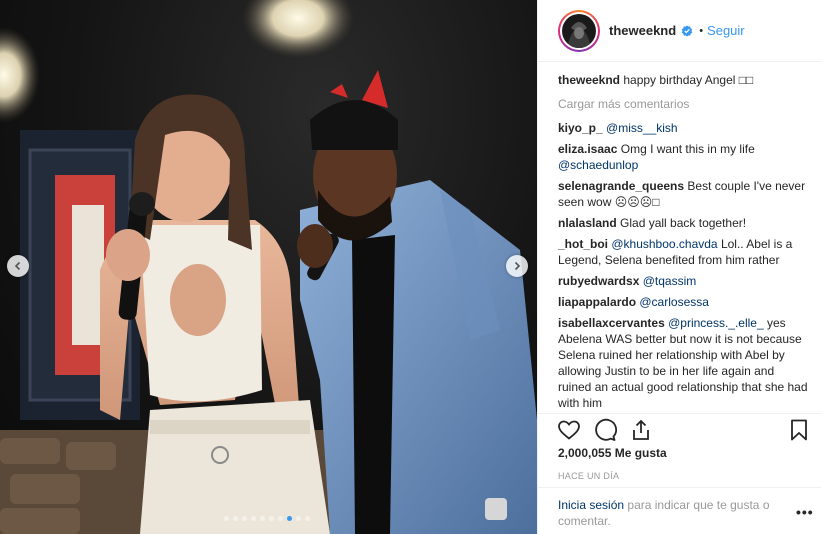 Image resolution: width=821 pixels, height=534 pixels. I want to click on comment-username: eliza.isaac, so click(587, 149).